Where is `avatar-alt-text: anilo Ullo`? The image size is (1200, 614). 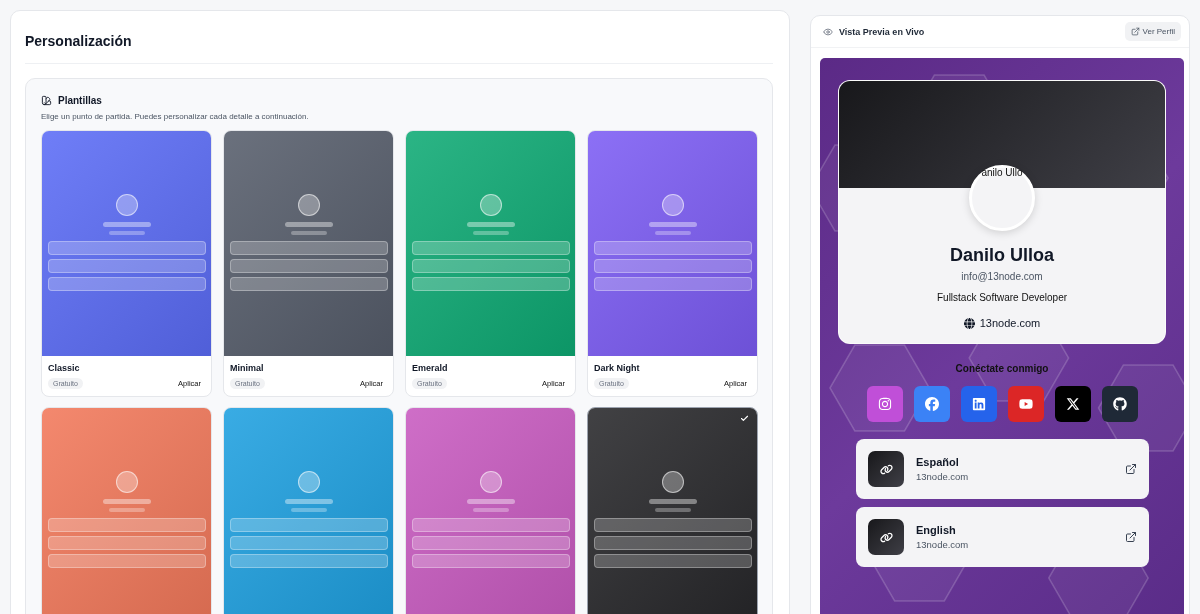
avatar-alt-text: anilo Ullo is located at coordinates (1002, 173).